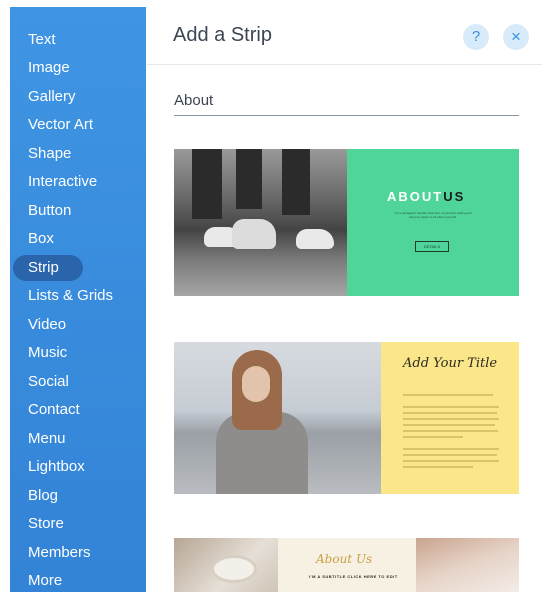 This screenshot has width=542, height=592. I want to click on strip-heading: ABOUTUS, so click(426, 196).